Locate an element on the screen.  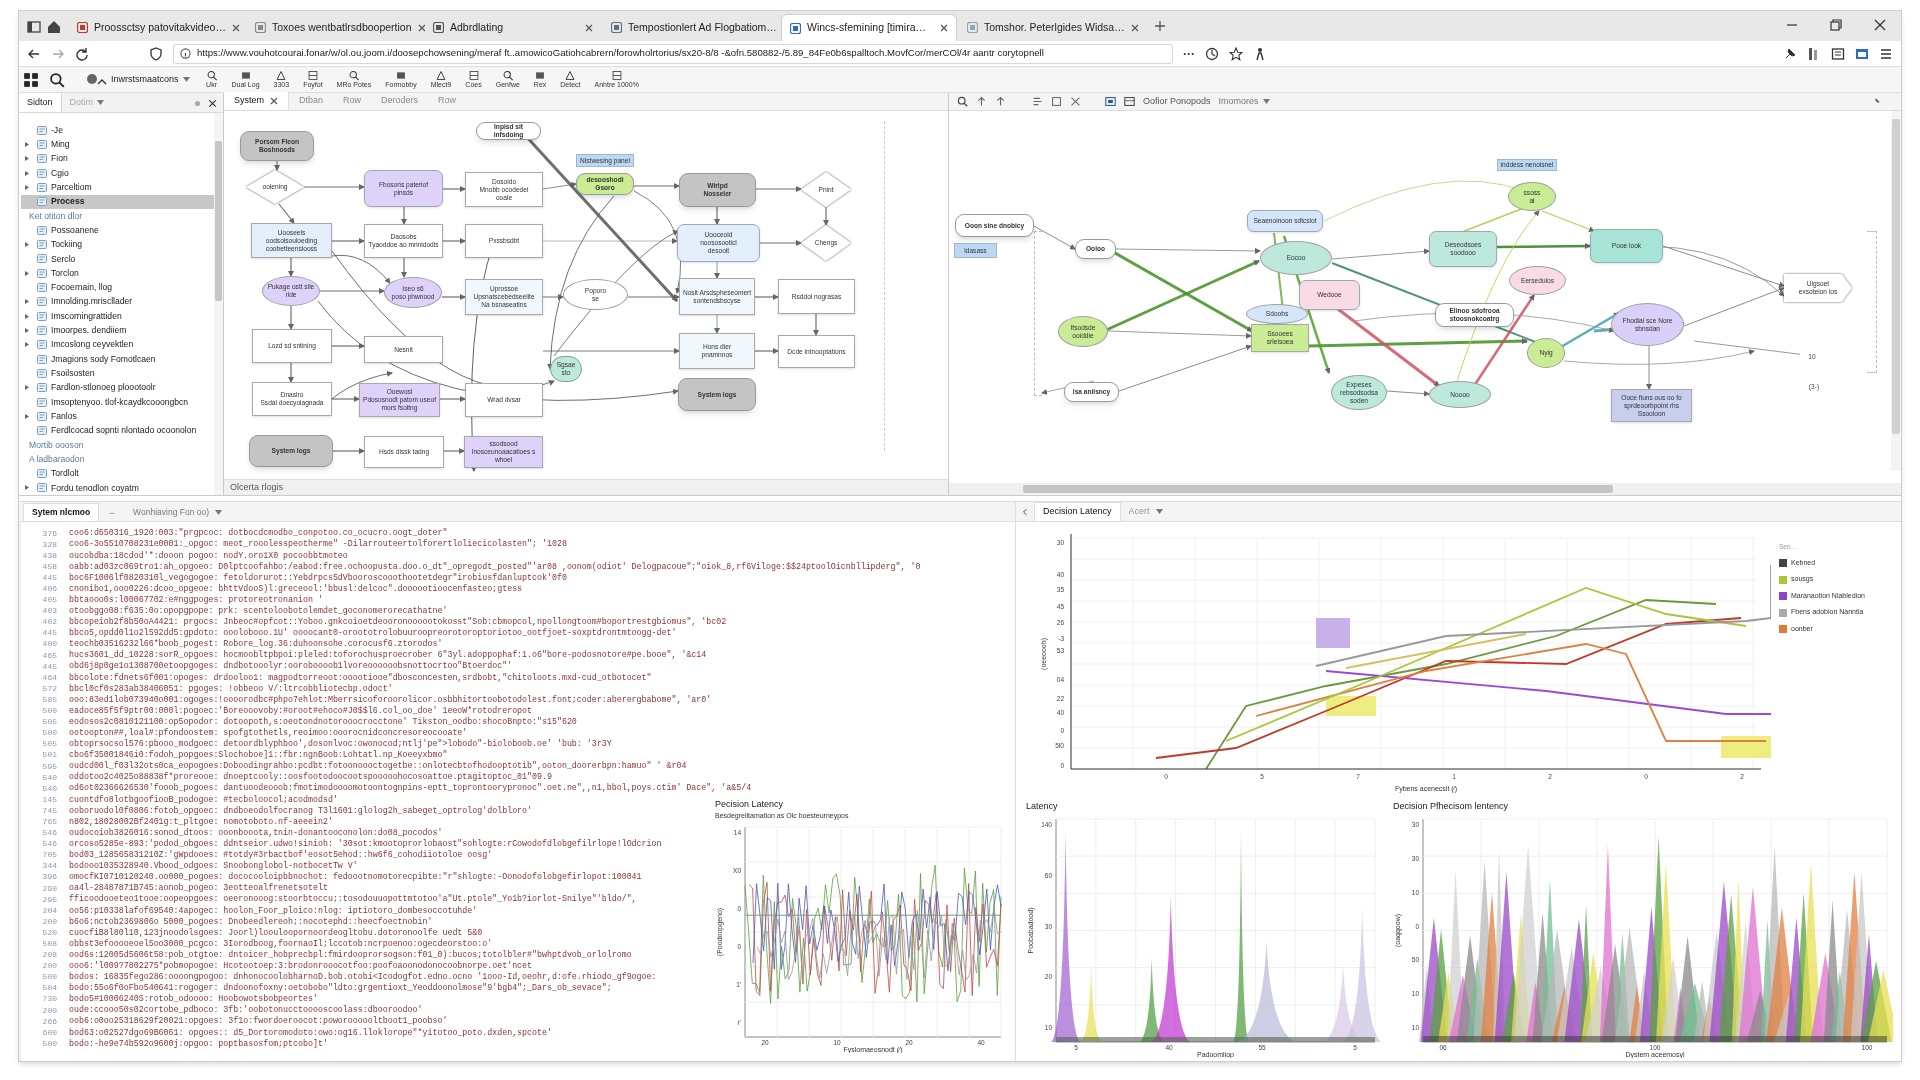
console-tab: Wonhiaving Fon oo) is located at coordinates (178, 512).